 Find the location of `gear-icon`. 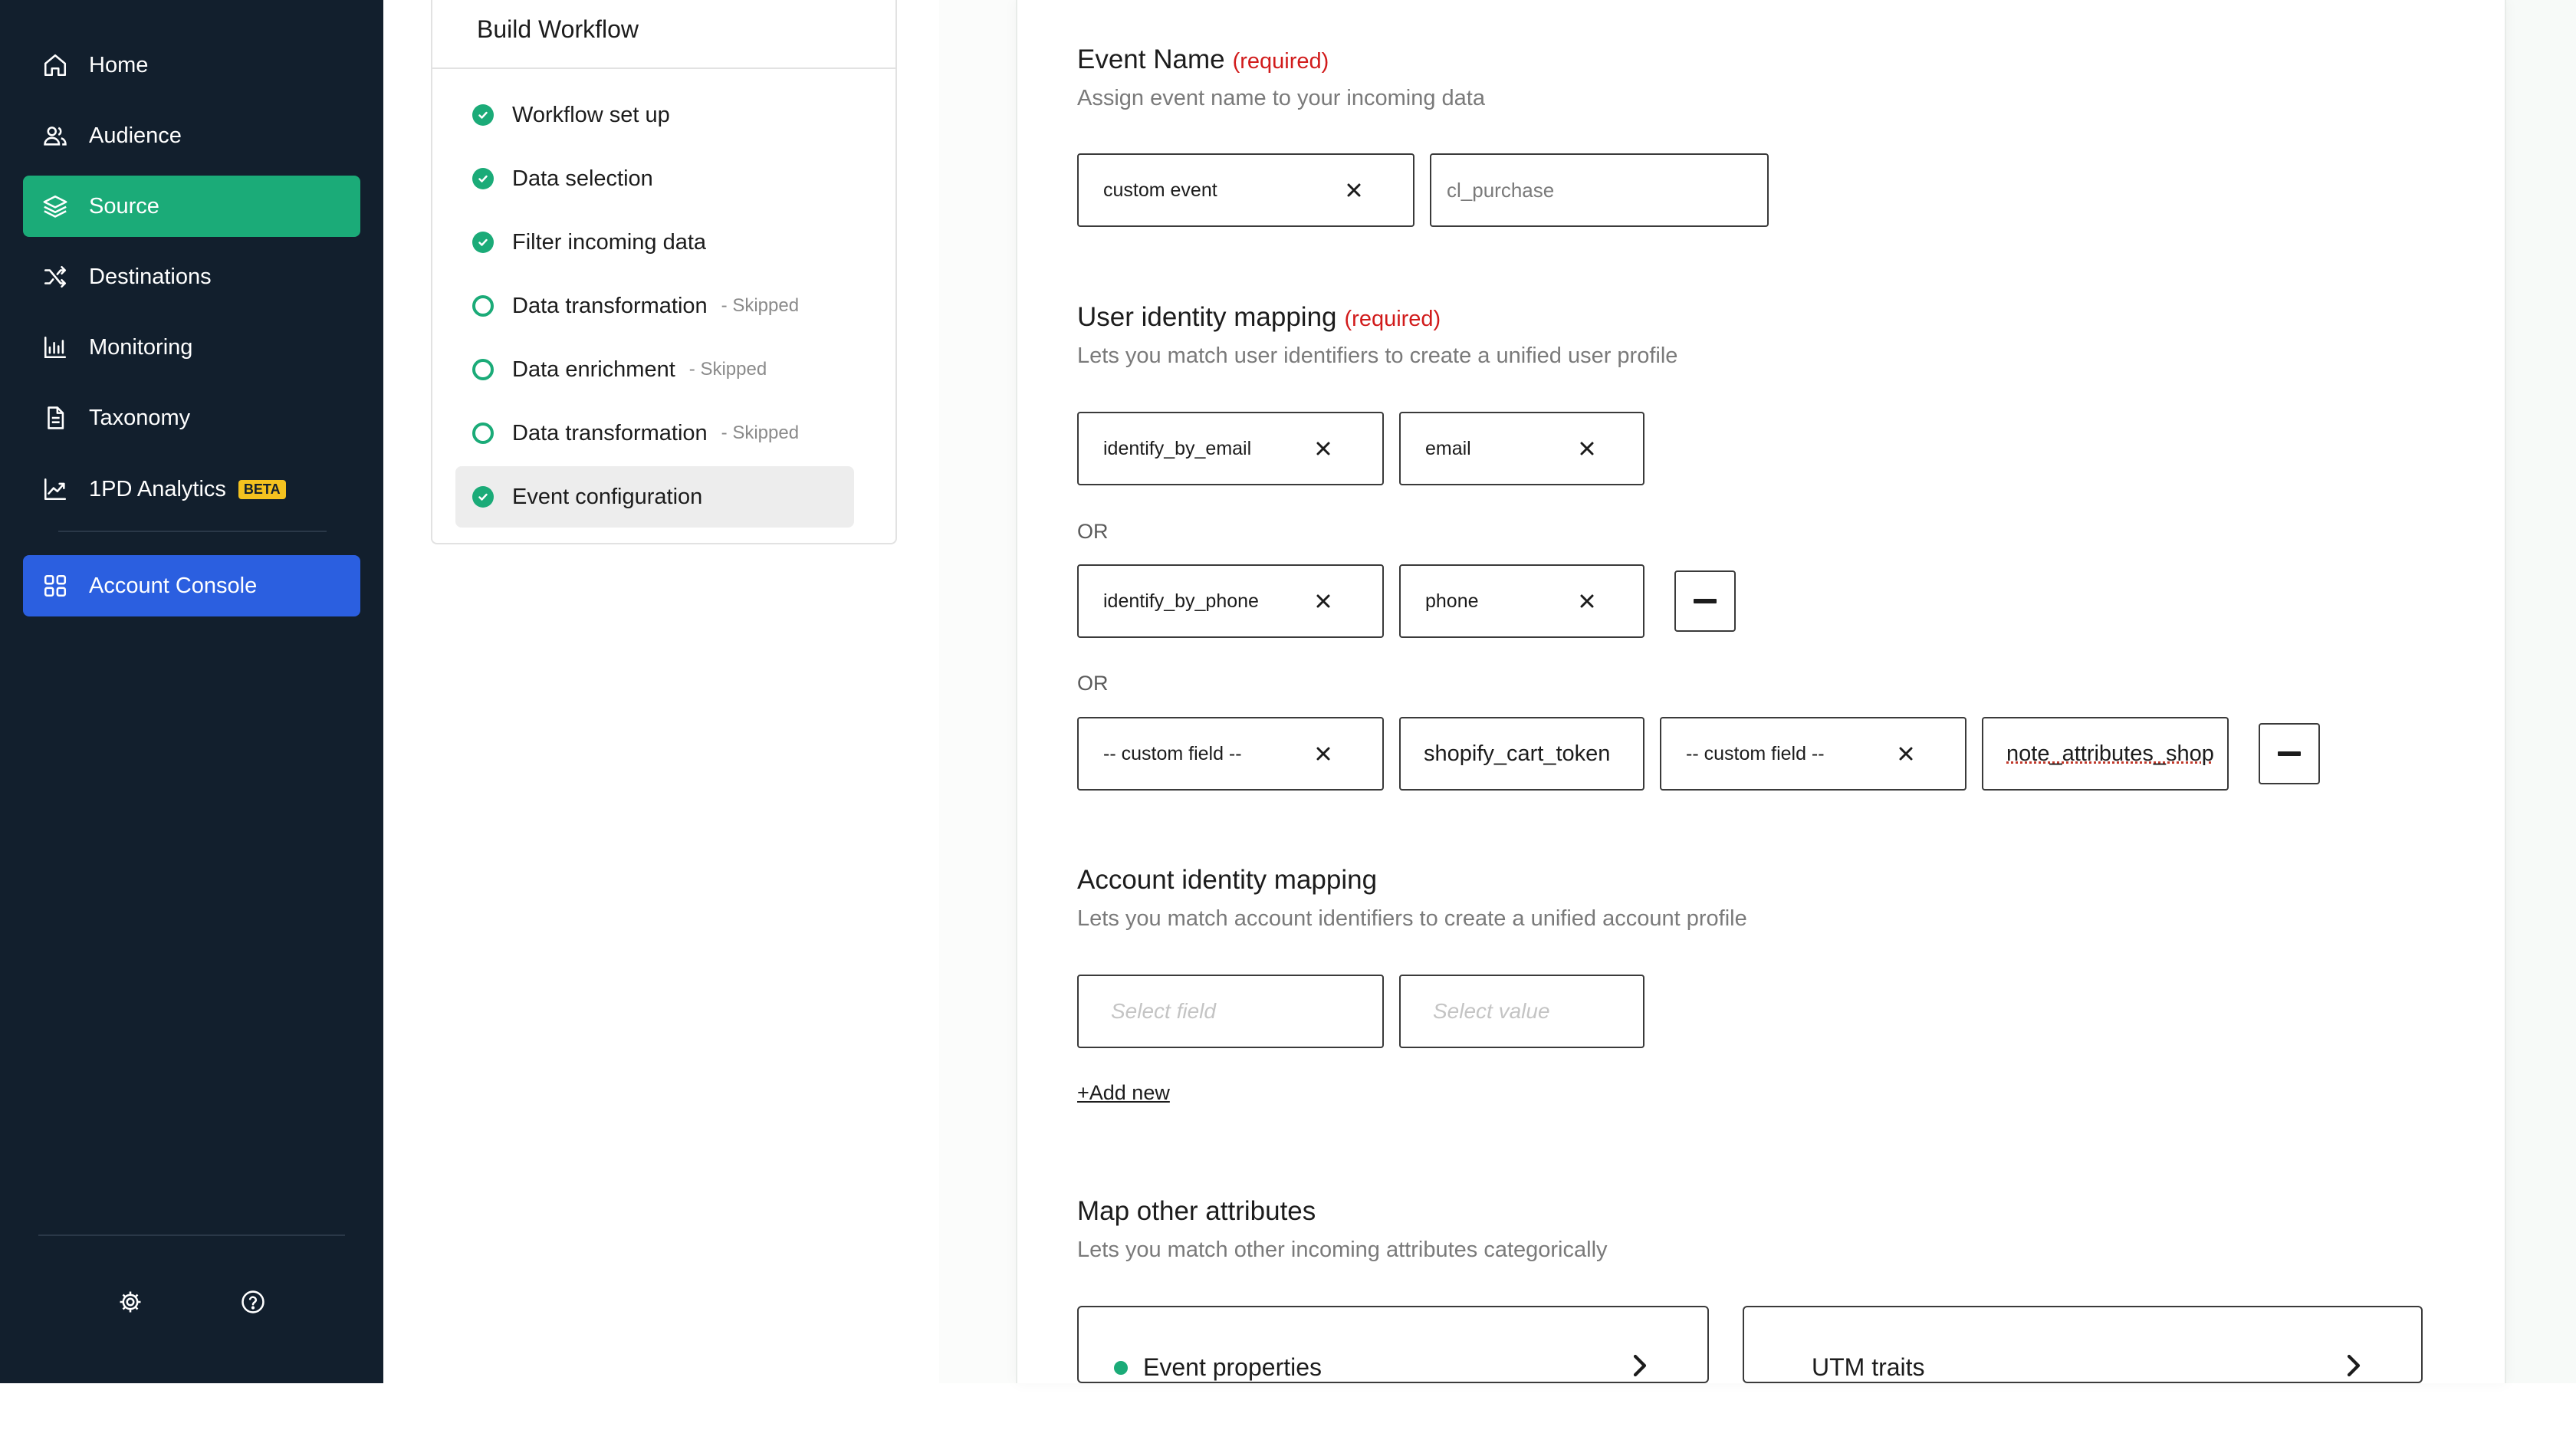

gear-icon is located at coordinates (131, 1302).